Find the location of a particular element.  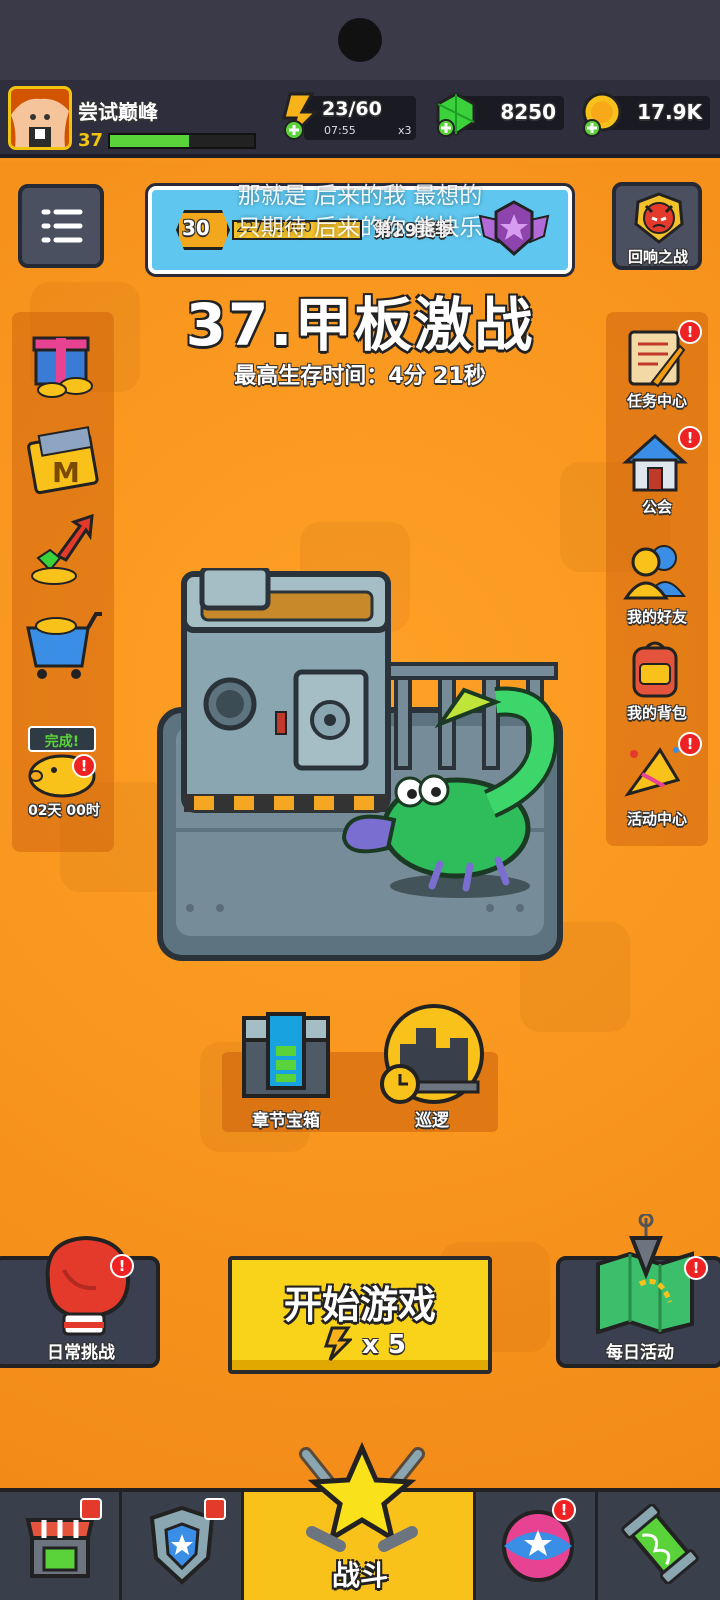

energy-bolt-icon is located at coordinates (338, 1344).